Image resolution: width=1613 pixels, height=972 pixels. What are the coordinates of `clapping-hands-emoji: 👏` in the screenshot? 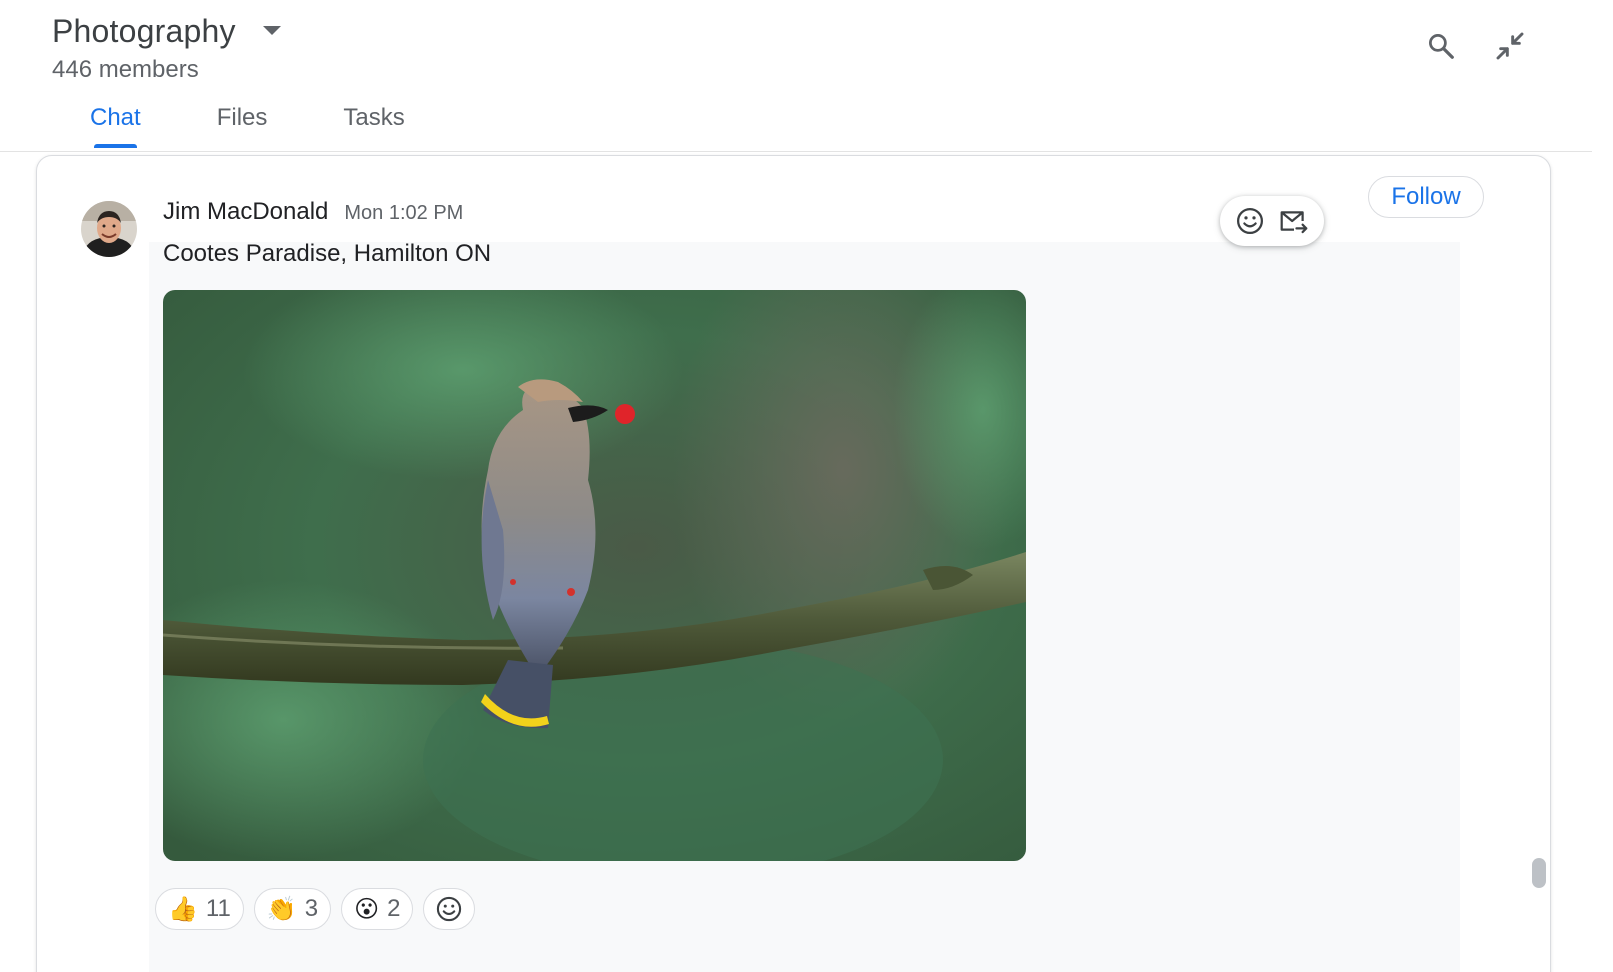 It's located at (281, 909).